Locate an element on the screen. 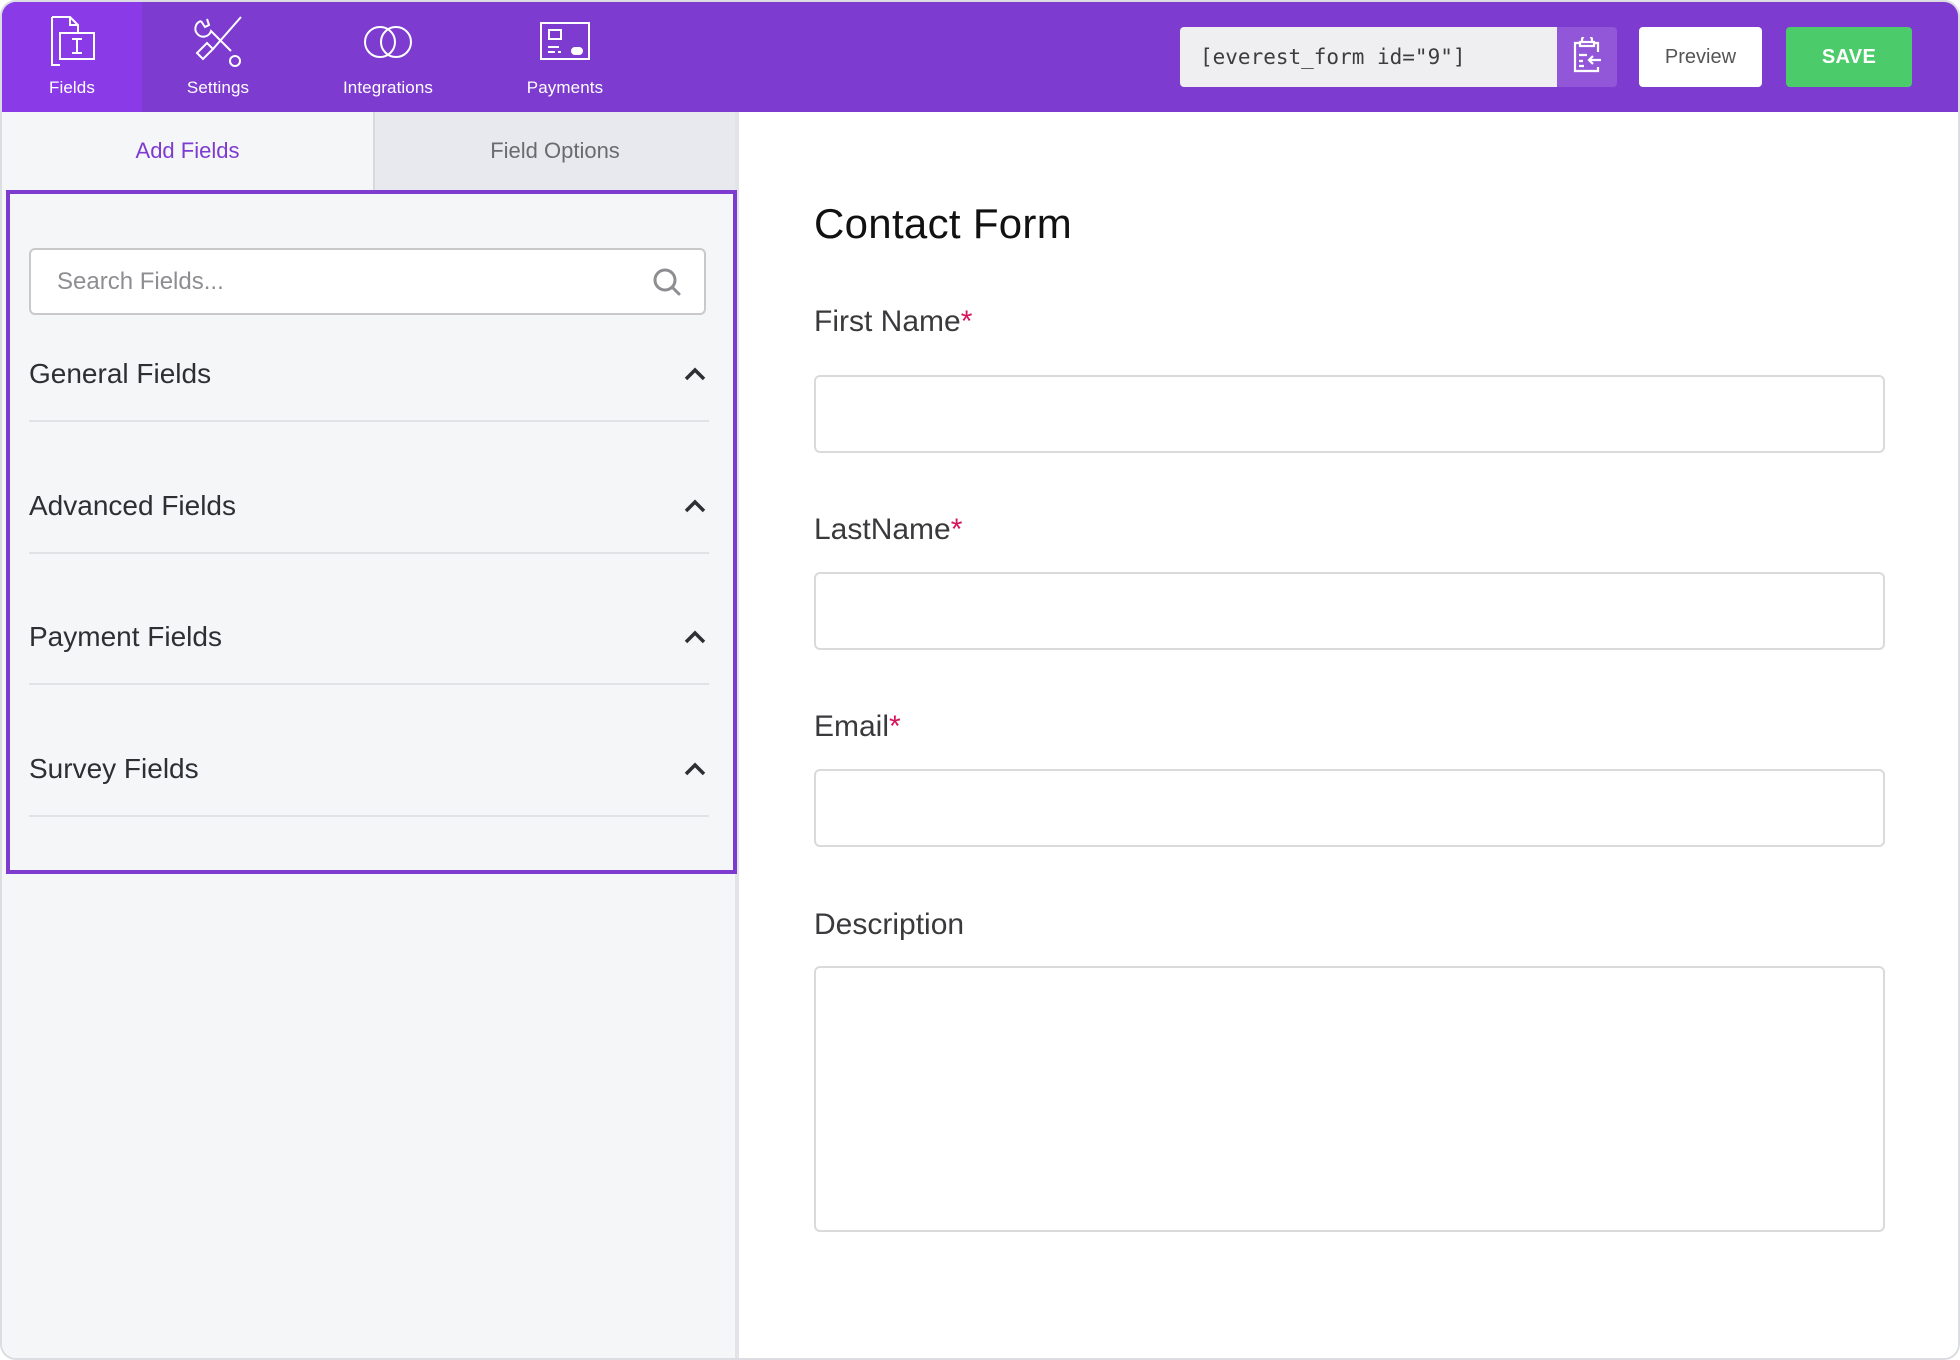 The image size is (1960, 1360). clipboard-copy-icon is located at coordinates (1587, 55).